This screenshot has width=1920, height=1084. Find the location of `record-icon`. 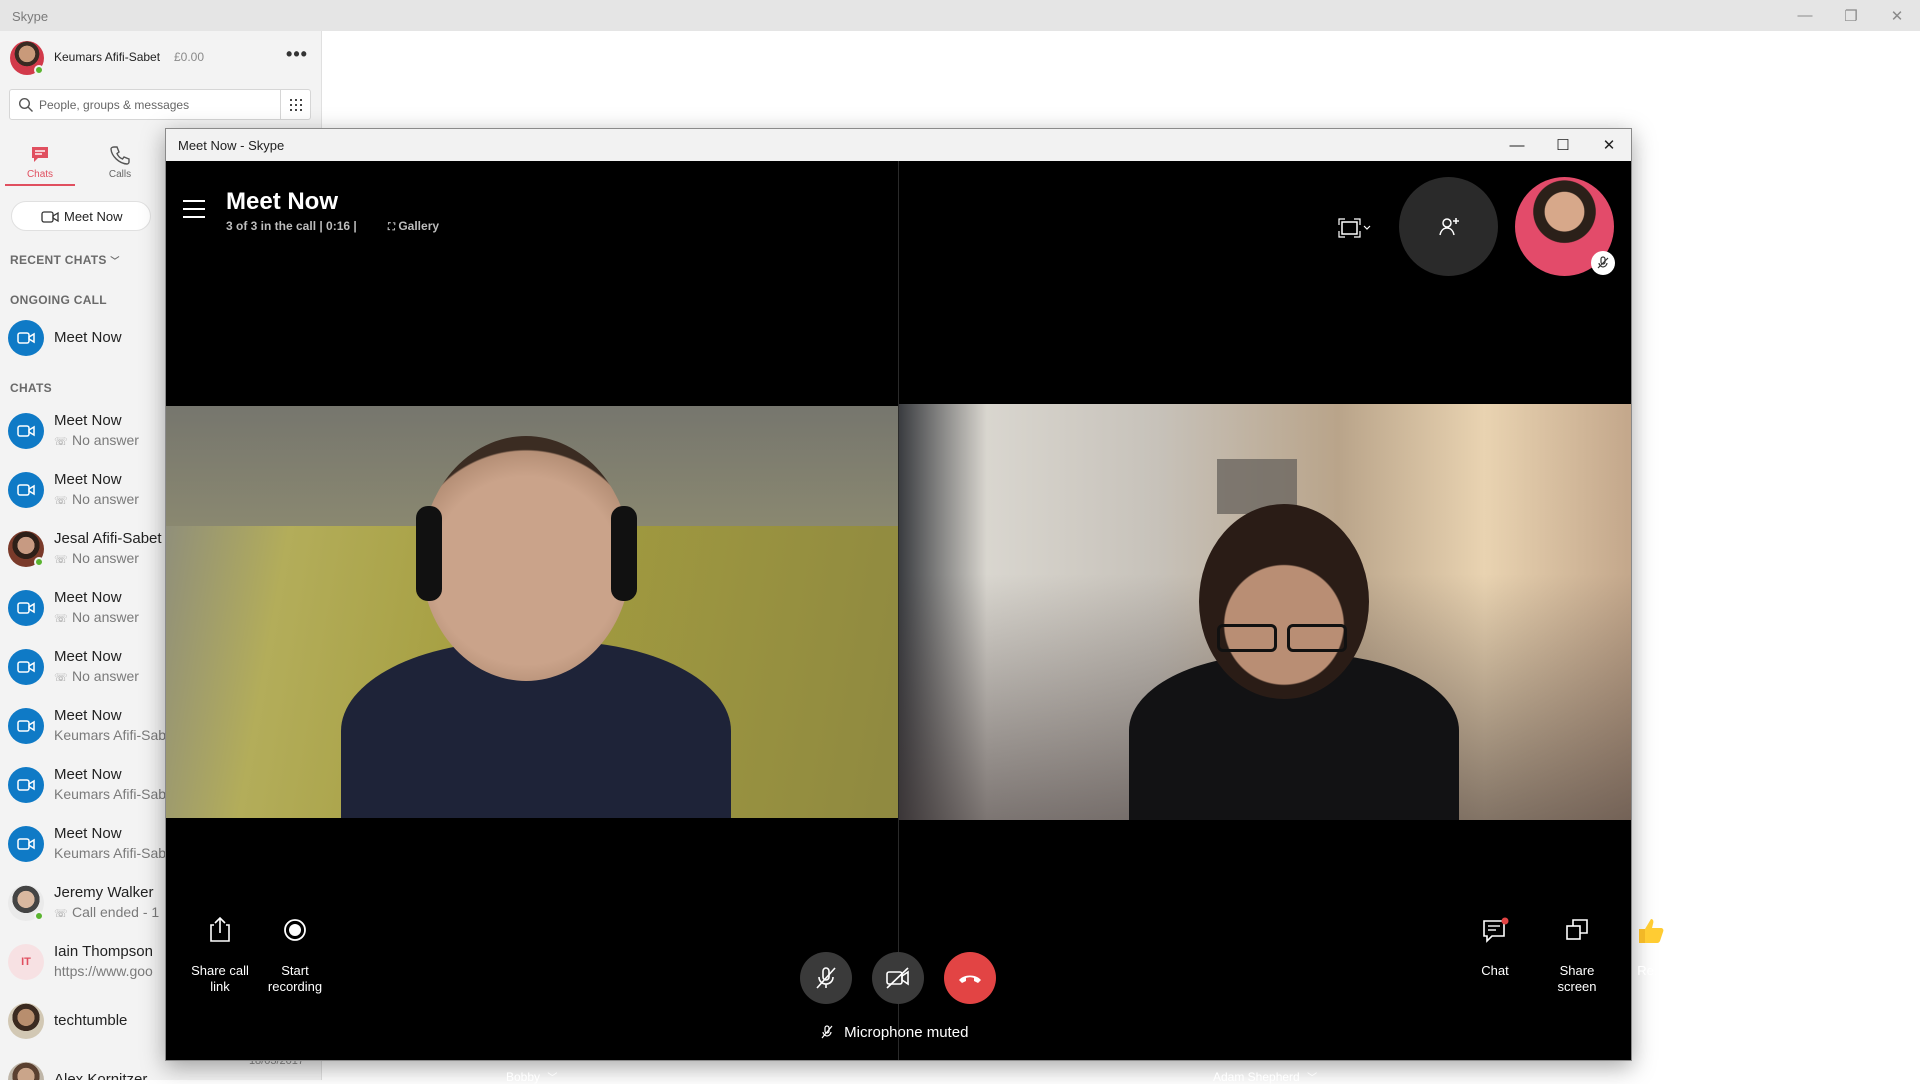

record-icon is located at coordinates (295, 930).